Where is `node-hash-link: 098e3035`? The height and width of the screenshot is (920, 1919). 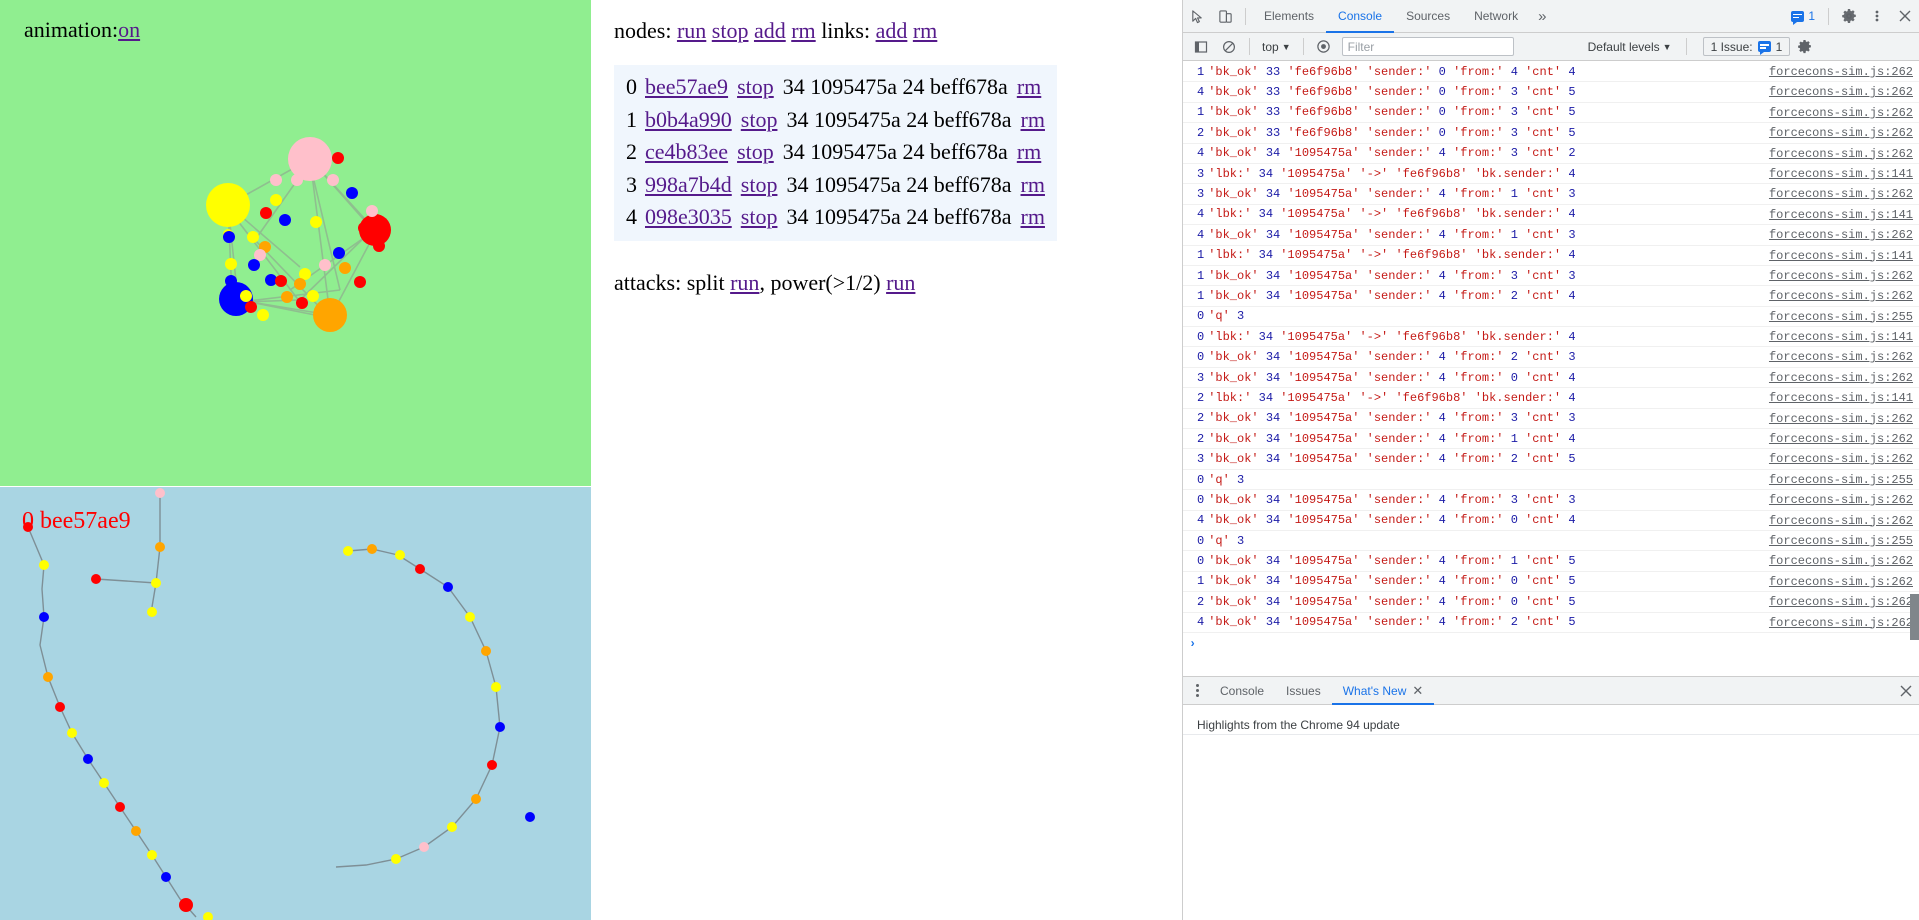
node-hash-link: 098e3035 is located at coordinates (688, 216).